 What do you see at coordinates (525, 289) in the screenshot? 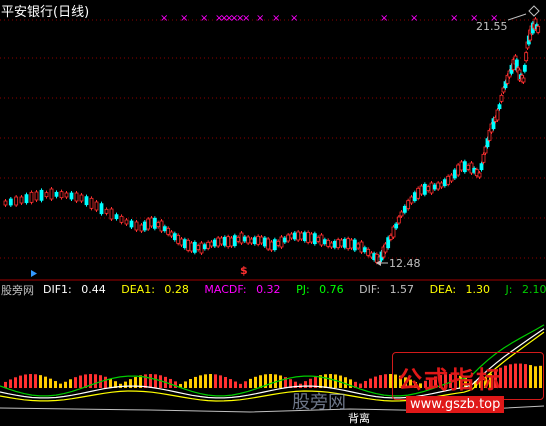
I see `legend-j: J: 2.10` at bounding box center [525, 289].